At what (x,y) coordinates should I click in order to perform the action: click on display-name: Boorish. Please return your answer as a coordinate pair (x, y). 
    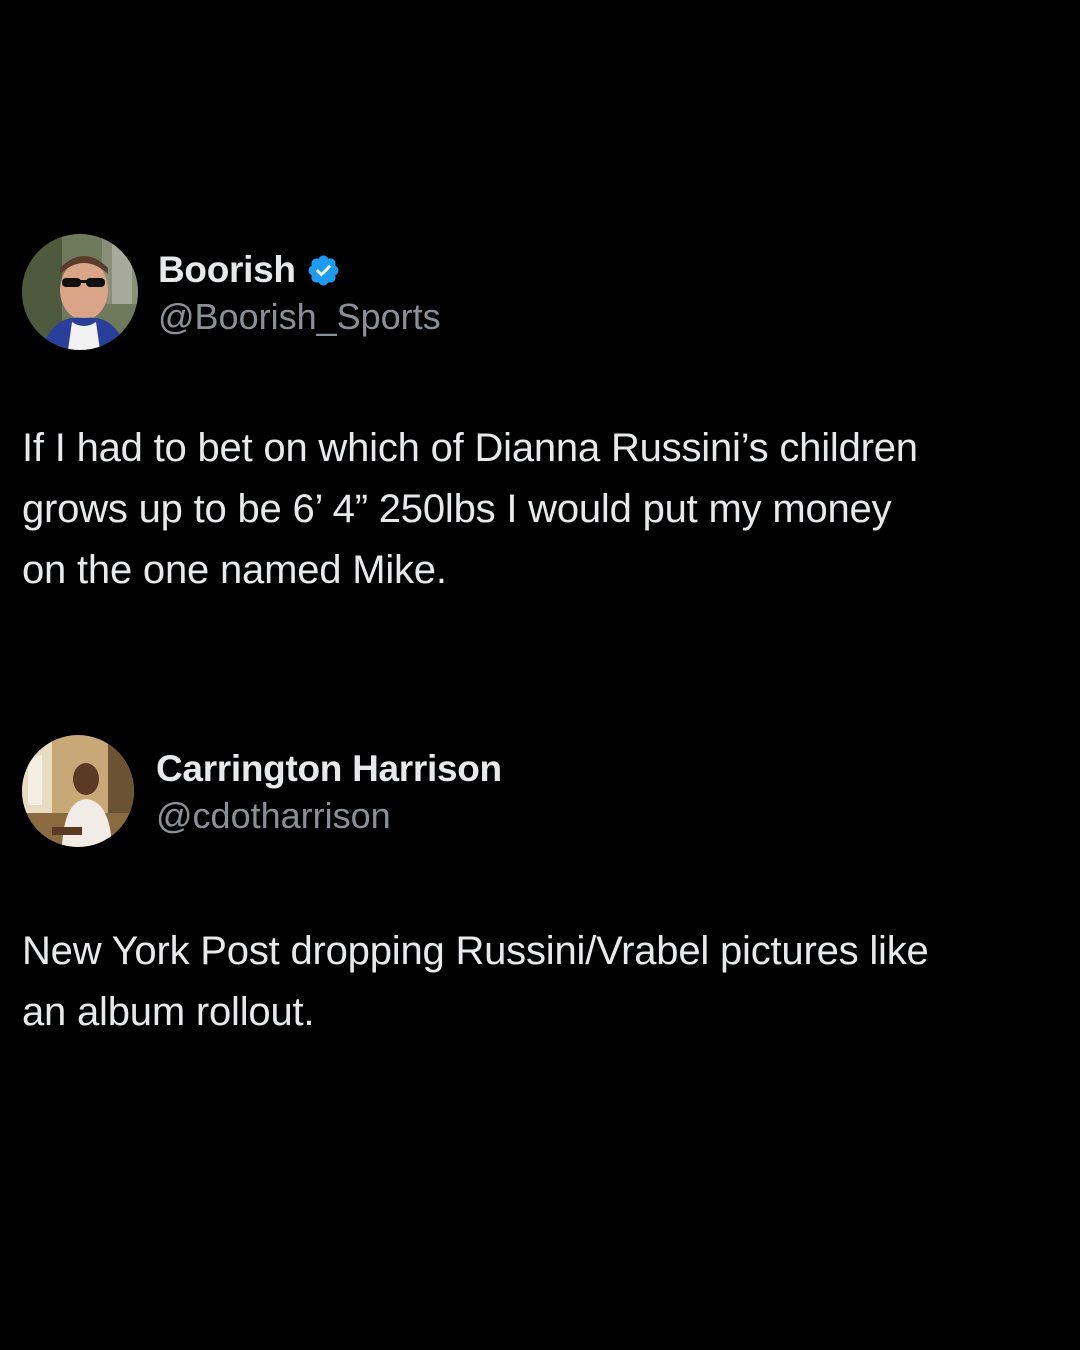
    Looking at the image, I should click on (227, 270).